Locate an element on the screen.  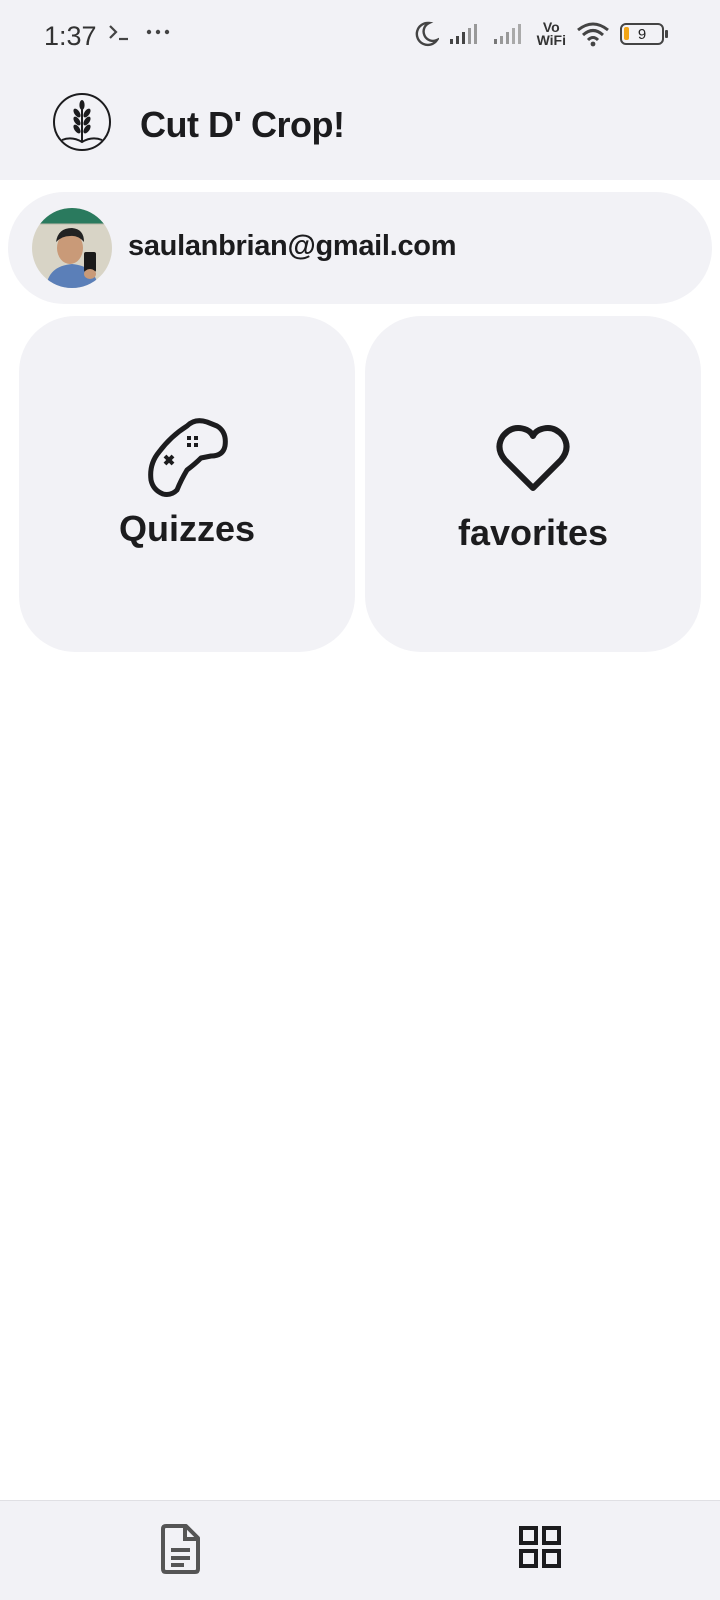
document-icon is located at coordinates (181, 1549).